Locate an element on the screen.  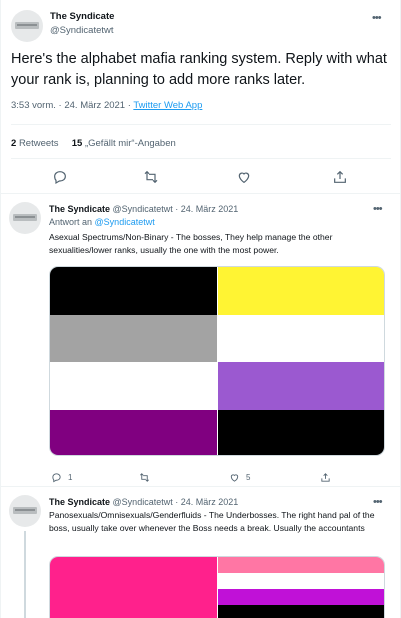
nonbinary-flag is located at coordinates (301, 361).